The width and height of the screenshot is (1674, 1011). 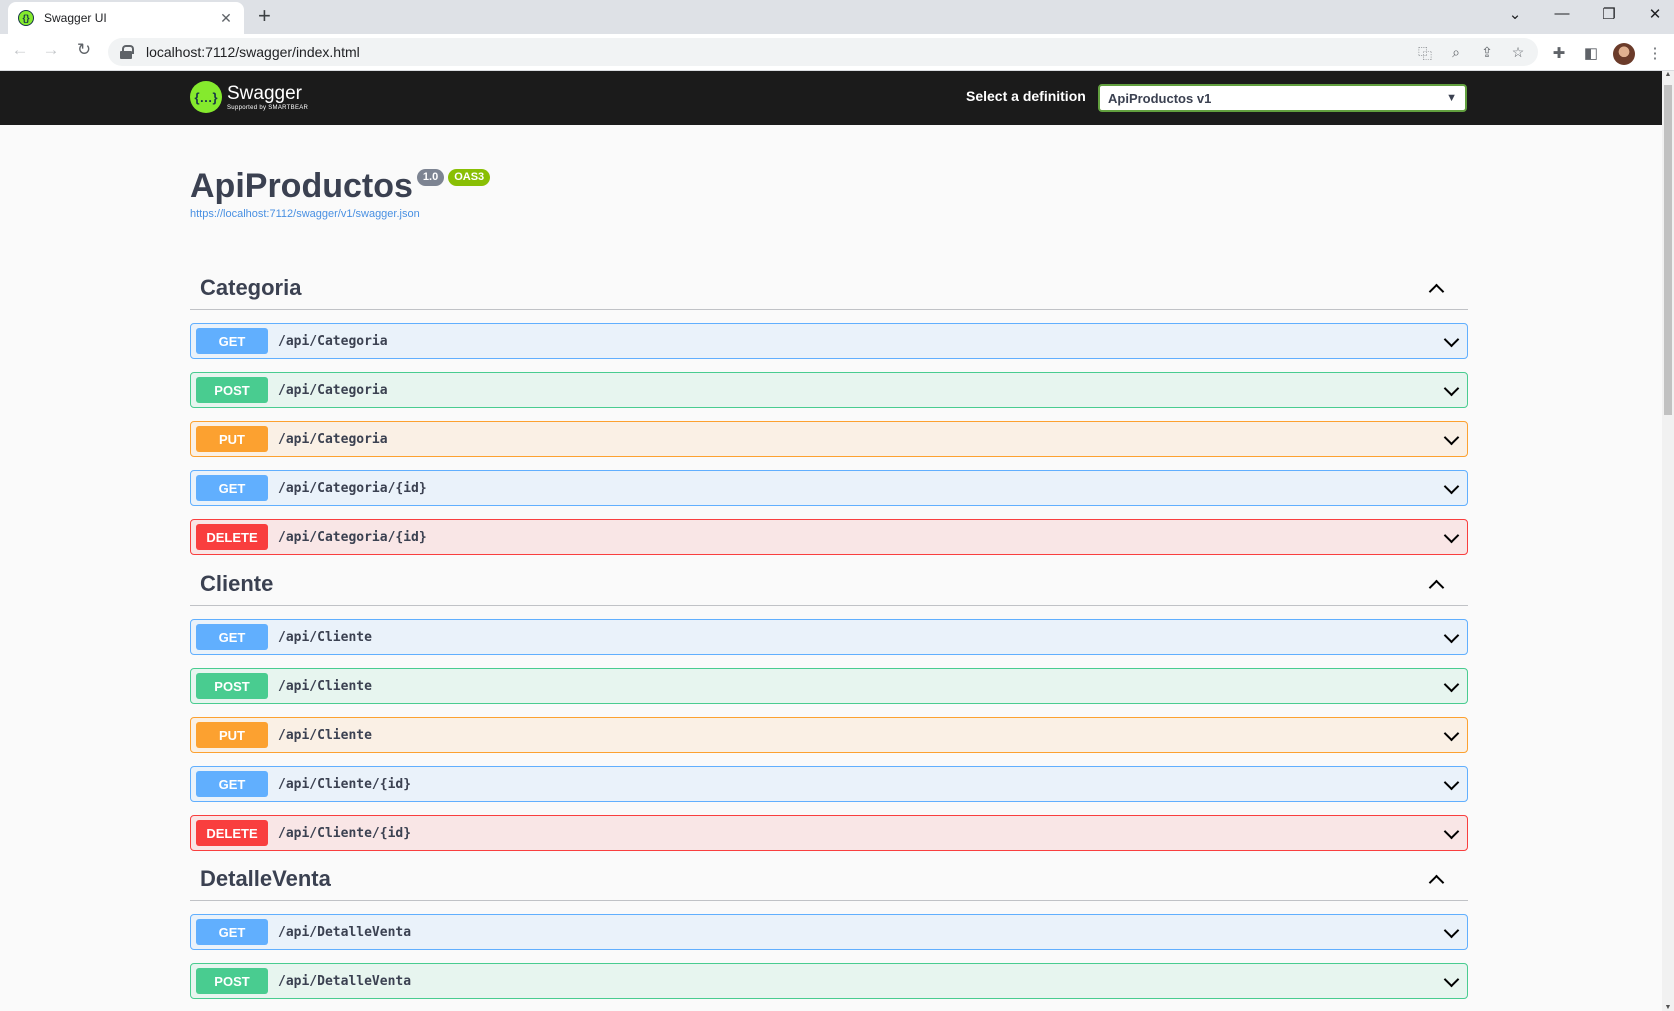 I want to click on restore-icon: ❐, so click(x=1609, y=14).